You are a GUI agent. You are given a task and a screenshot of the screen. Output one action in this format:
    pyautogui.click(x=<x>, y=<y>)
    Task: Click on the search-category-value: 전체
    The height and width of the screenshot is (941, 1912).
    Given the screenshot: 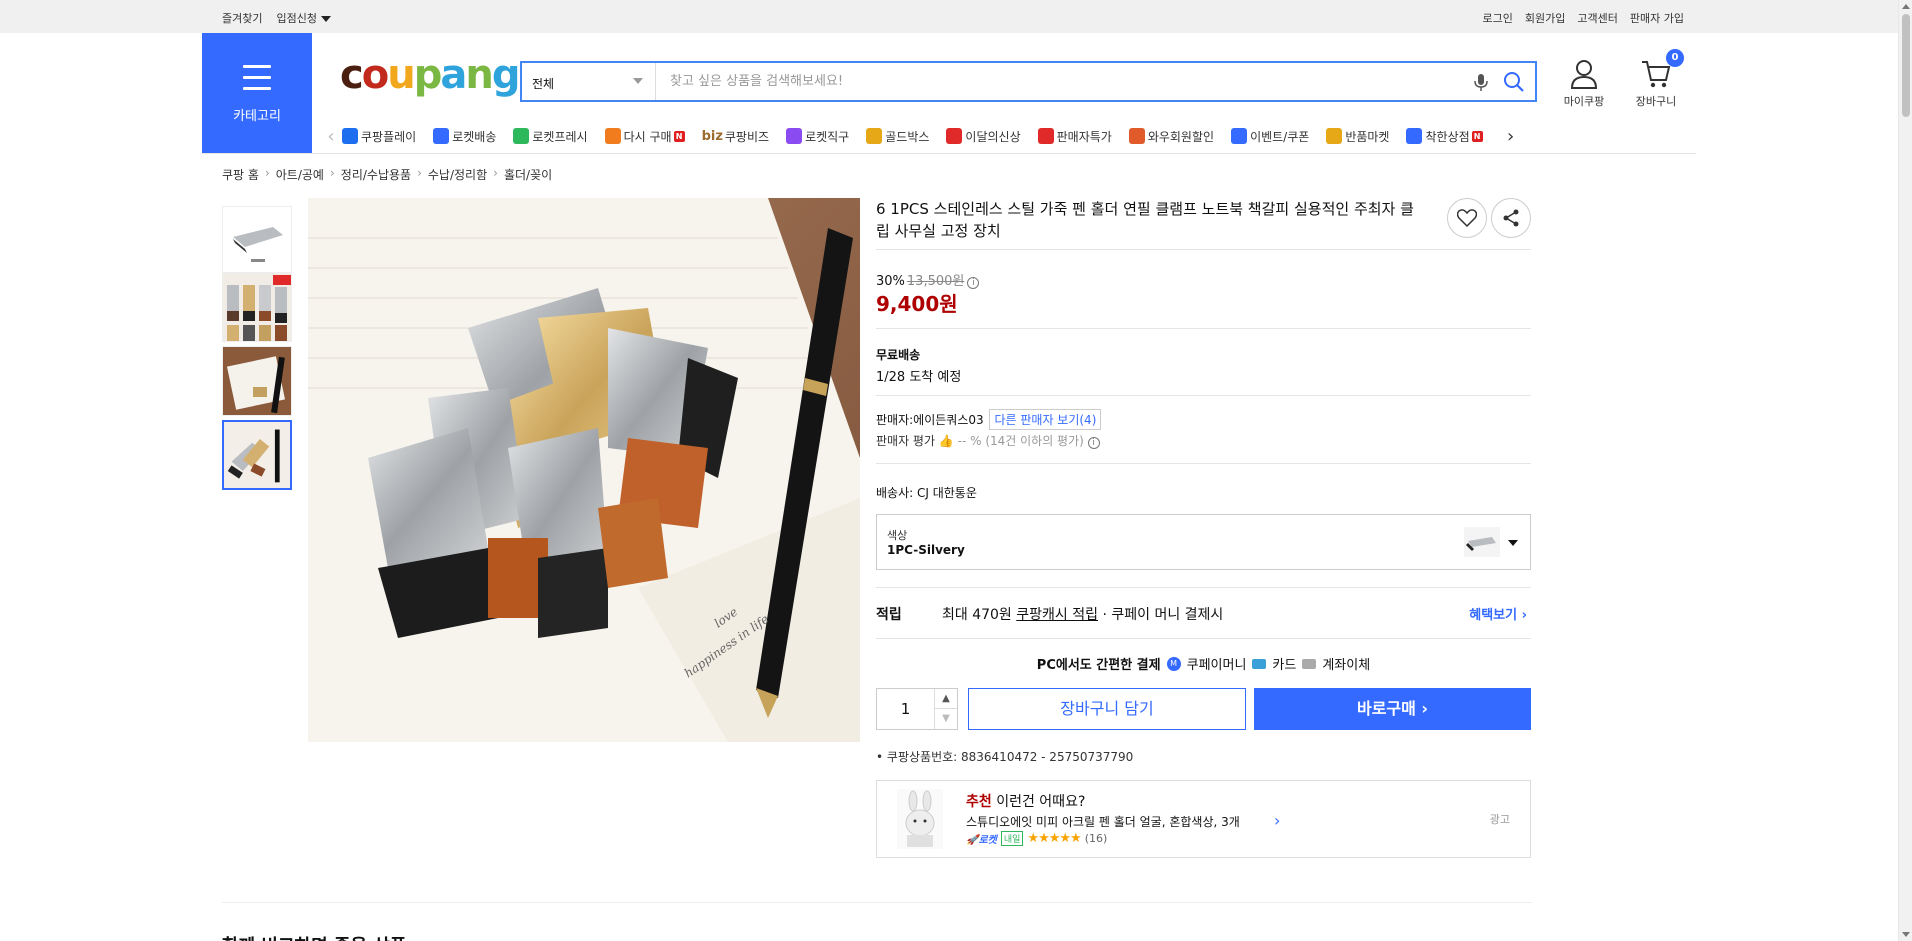 What is the action you would take?
    pyautogui.click(x=543, y=84)
    